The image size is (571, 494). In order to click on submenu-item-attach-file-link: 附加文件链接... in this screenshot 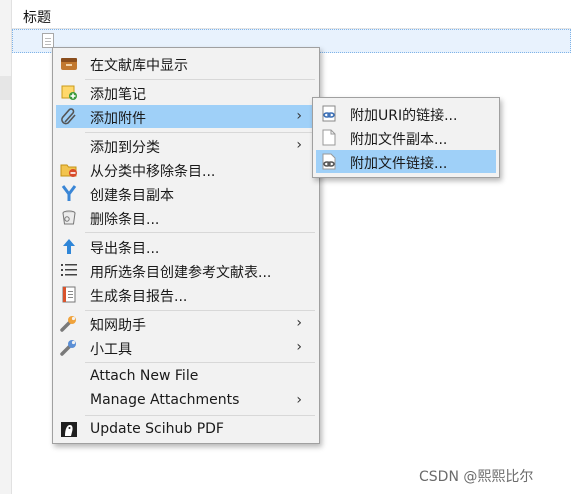, I will do `click(406, 161)`.